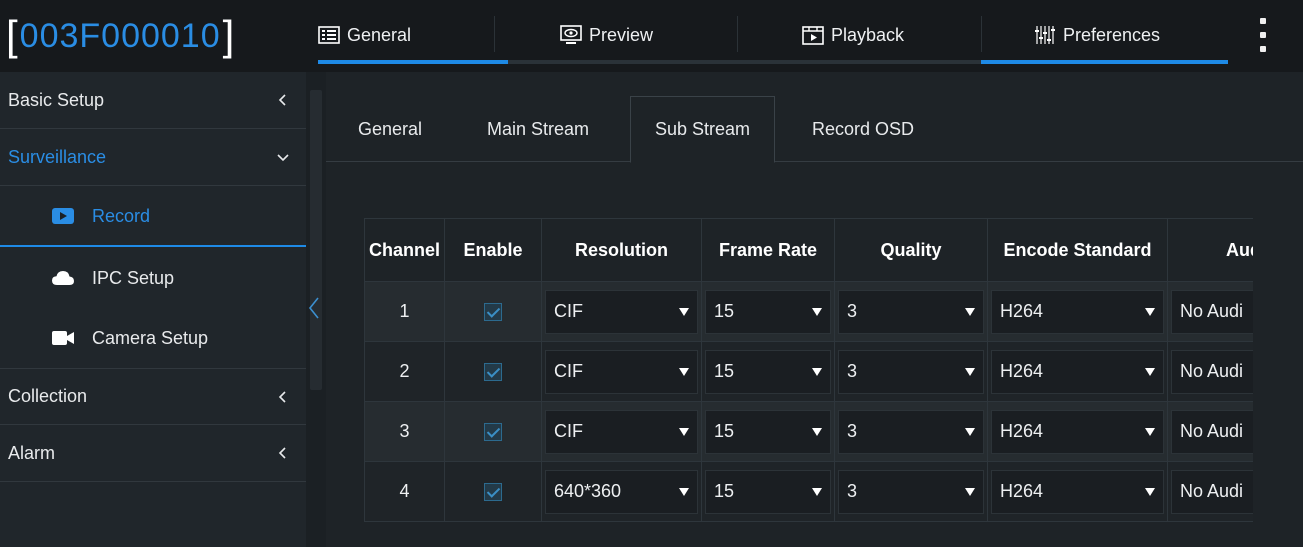 The height and width of the screenshot is (547, 1303). I want to click on sidebar-item-collection: Collection, so click(153, 396).